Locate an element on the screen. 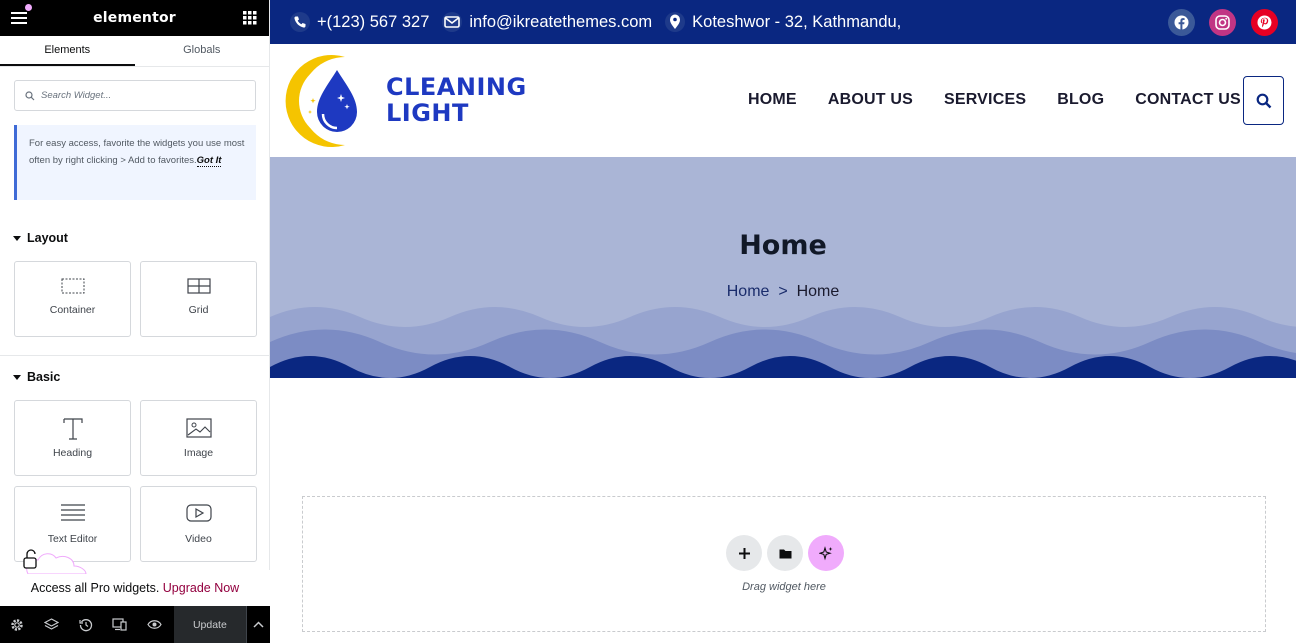 The height and width of the screenshot is (643, 1296). nav-services: SERVICES is located at coordinates (985, 100).